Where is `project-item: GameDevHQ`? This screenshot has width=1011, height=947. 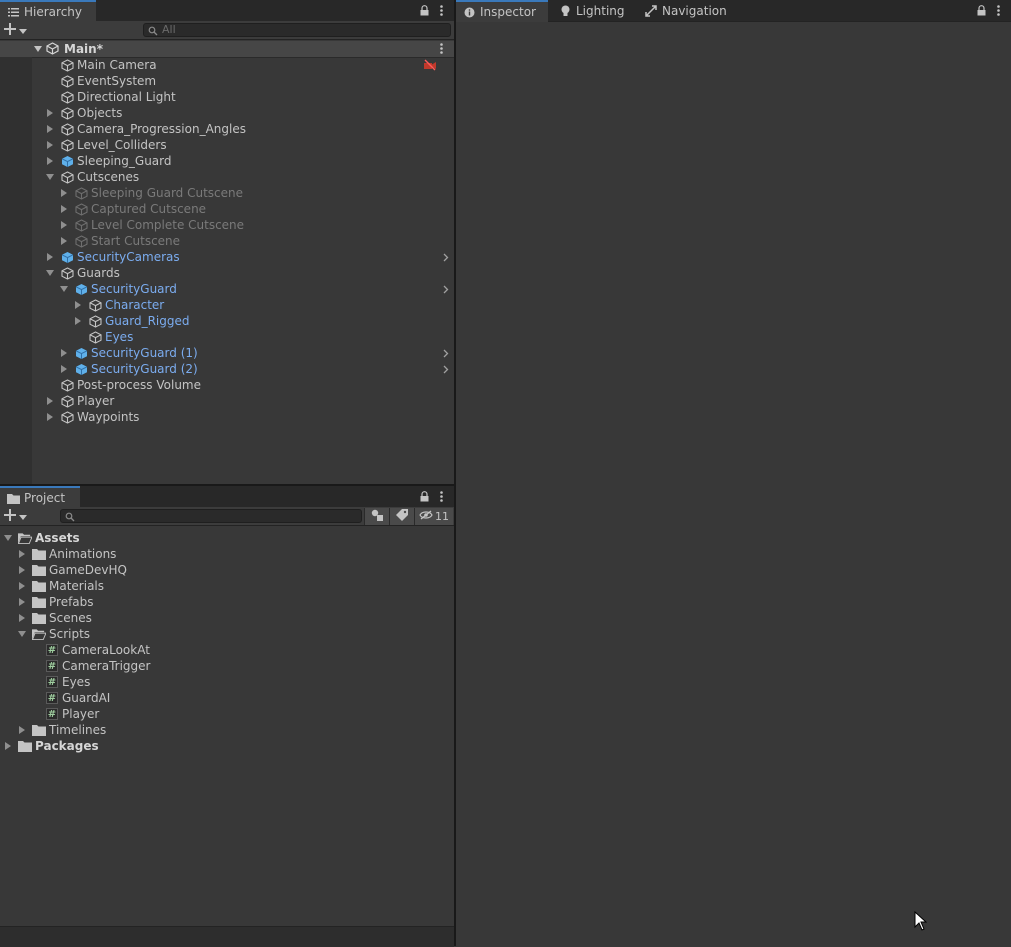 project-item: GameDevHQ is located at coordinates (227, 570).